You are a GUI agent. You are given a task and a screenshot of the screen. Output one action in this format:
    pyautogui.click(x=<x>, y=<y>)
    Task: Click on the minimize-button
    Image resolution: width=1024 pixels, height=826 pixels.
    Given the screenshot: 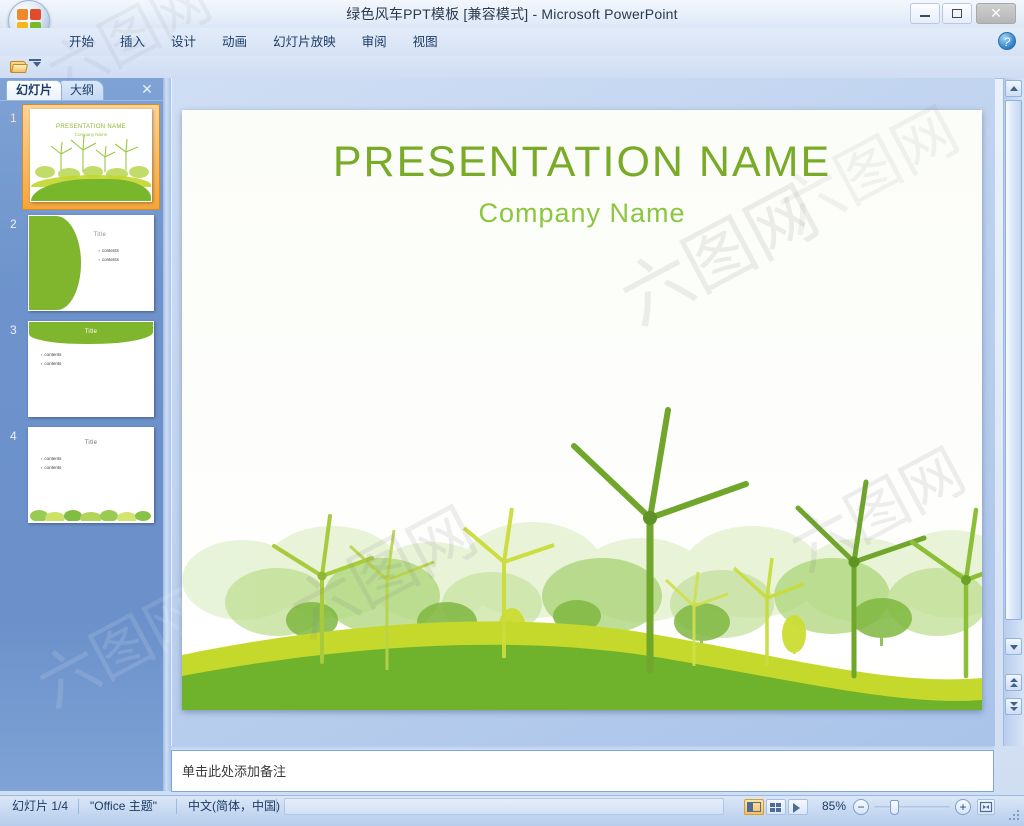 What is the action you would take?
    pyautogui.click(x=925, y=13)
    